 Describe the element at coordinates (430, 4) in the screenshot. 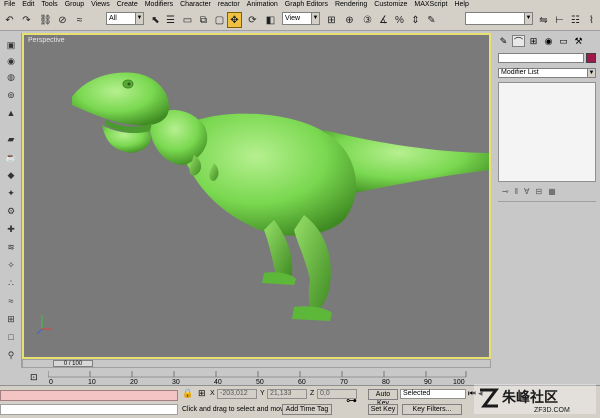

I see `menu-maxscript: MAXScript` at that location.